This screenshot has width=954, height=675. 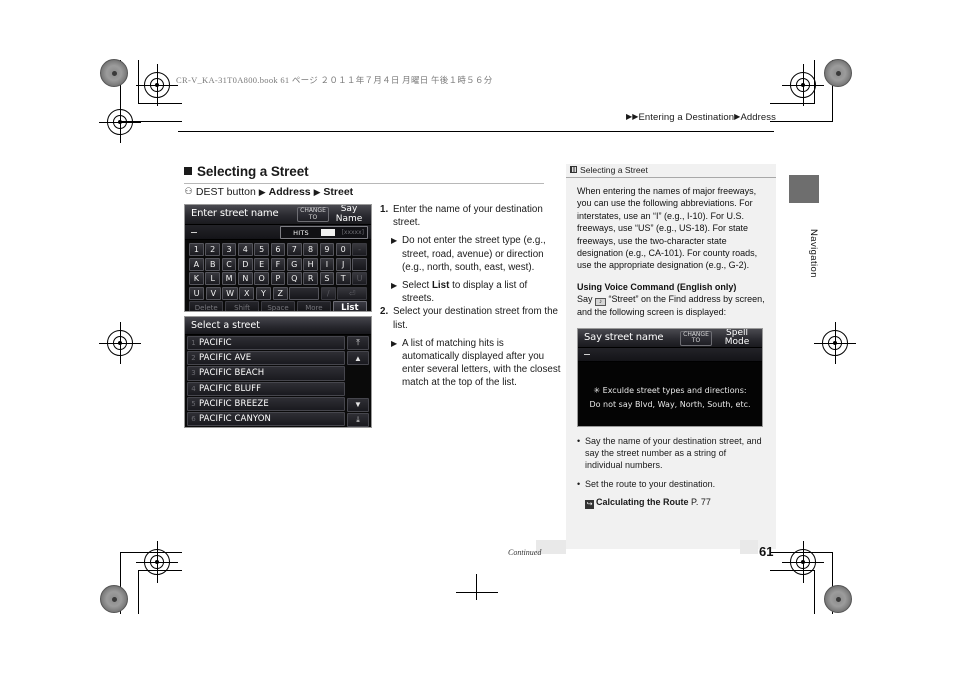 What do you see at coordinates (262, 249) in the screenshot?
I see `key-5: 5` at bounding box center [262, 249].